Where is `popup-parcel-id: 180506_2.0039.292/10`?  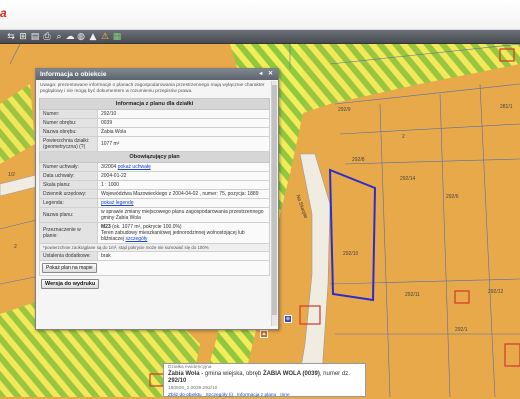
popup-parcel-id: 180506_2.0039.292/10 is located at coordinates (193, 388).